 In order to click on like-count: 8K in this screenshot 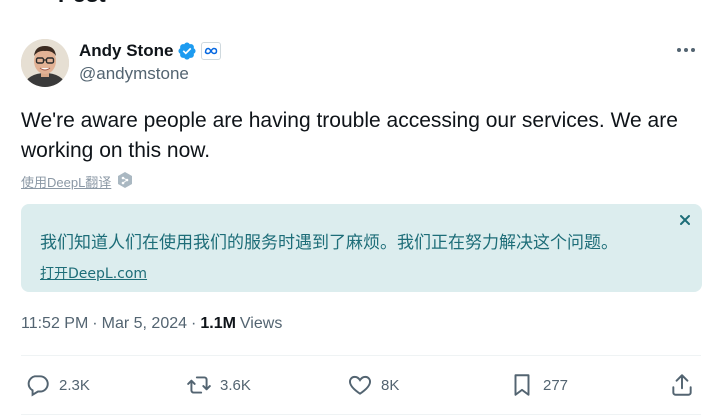, I will do `click(390, 385)`.